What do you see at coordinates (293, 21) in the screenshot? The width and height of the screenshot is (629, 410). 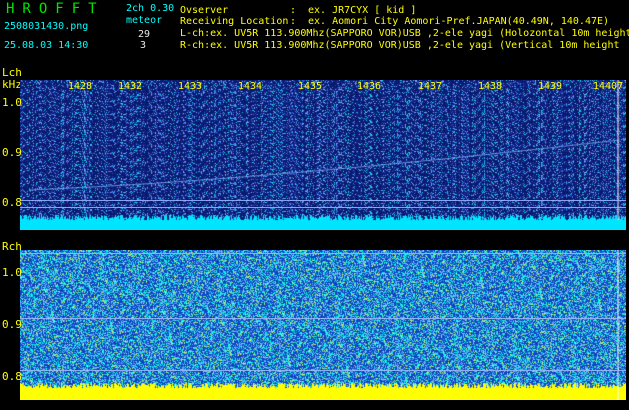 I see `location-colon: :` at bounding box center [293, 21].